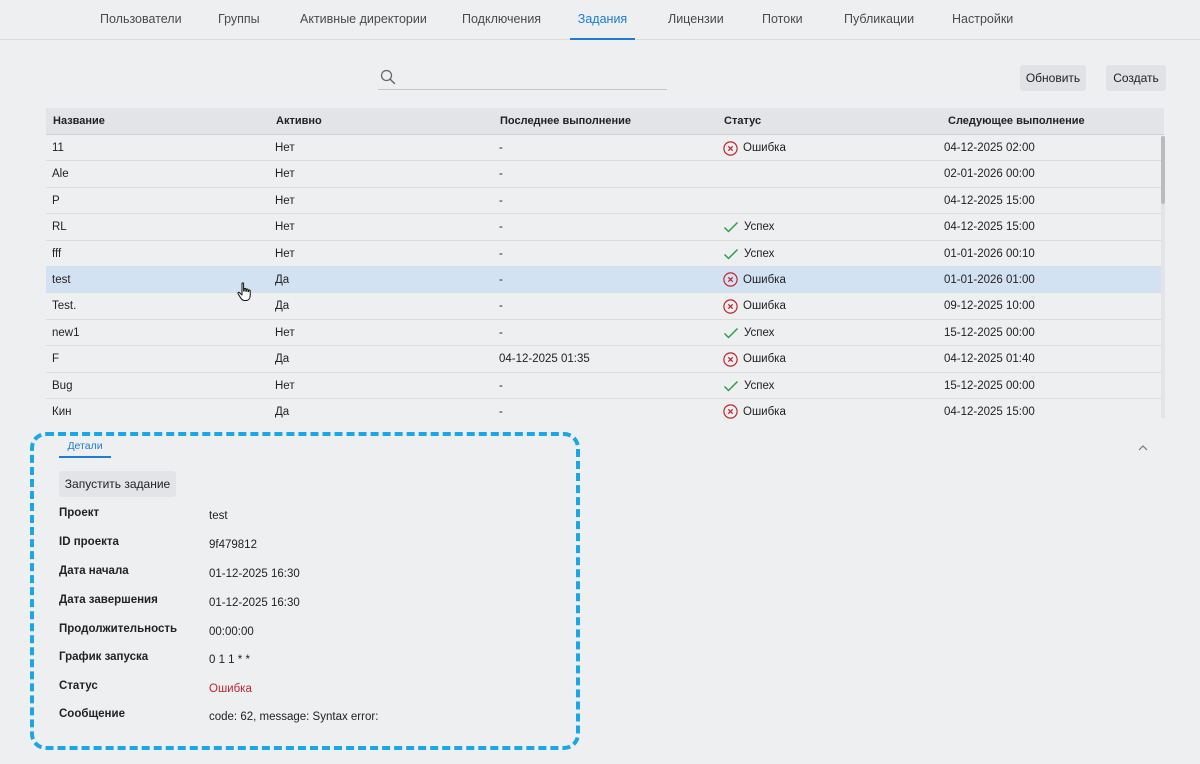  I want to click on column-header-status: Статус, so click(742, 121).